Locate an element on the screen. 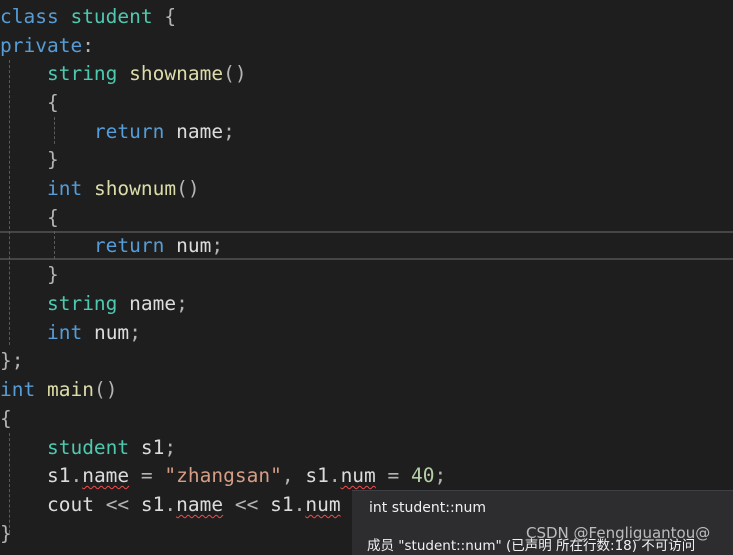 This screenshot has height=555, width=733. code-line: int shownum() is located at coordinates (100, 188).